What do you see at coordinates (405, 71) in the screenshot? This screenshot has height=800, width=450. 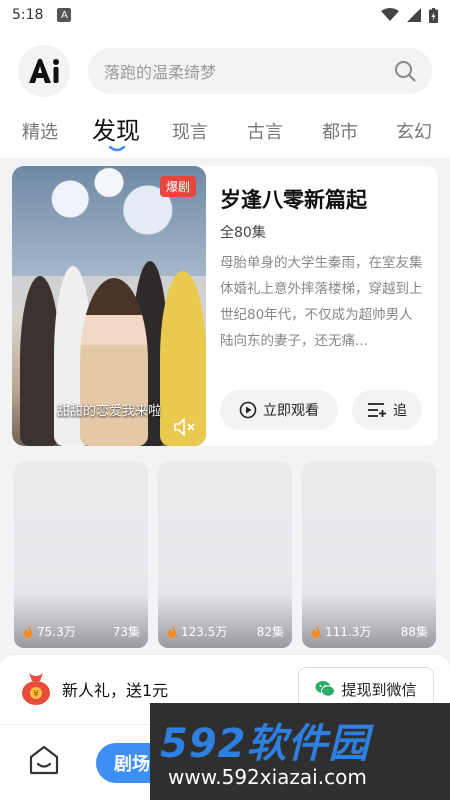 I see `search-icon` at bounding box center [405, 71].